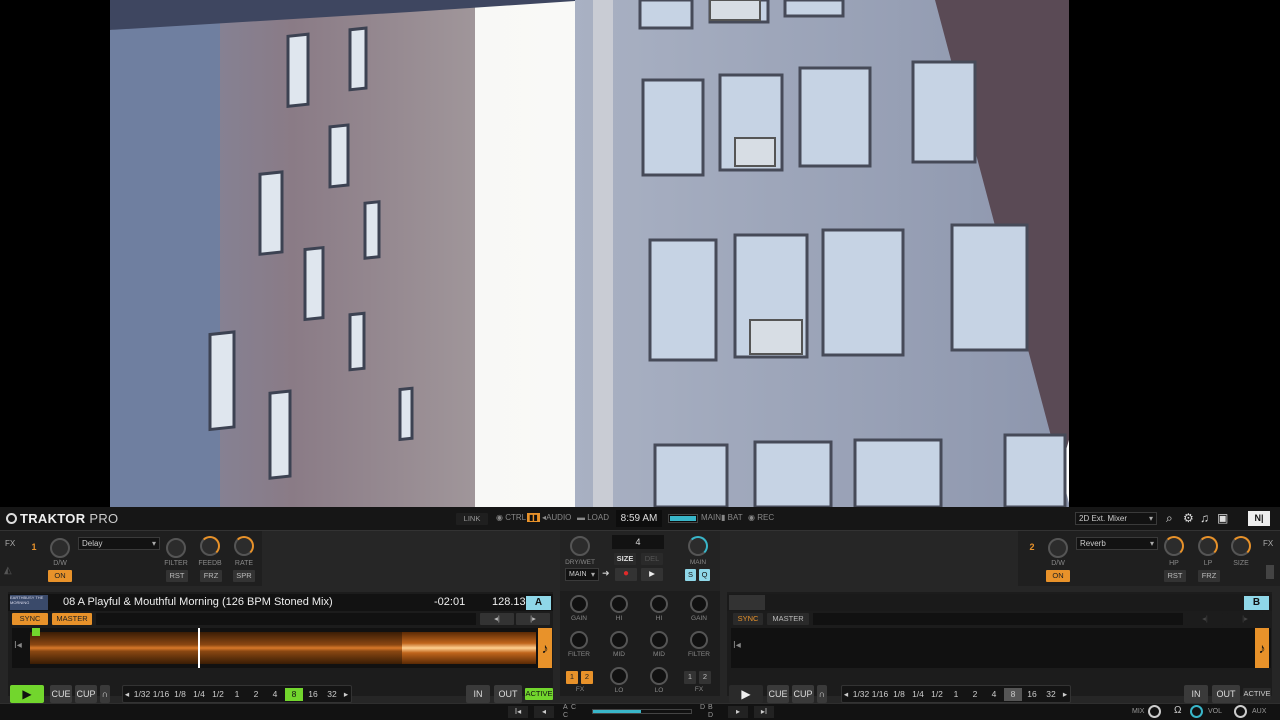 This screenshot has width=1280, height=720. I want to click on ch-a-hi-knob, so click(619, 604).